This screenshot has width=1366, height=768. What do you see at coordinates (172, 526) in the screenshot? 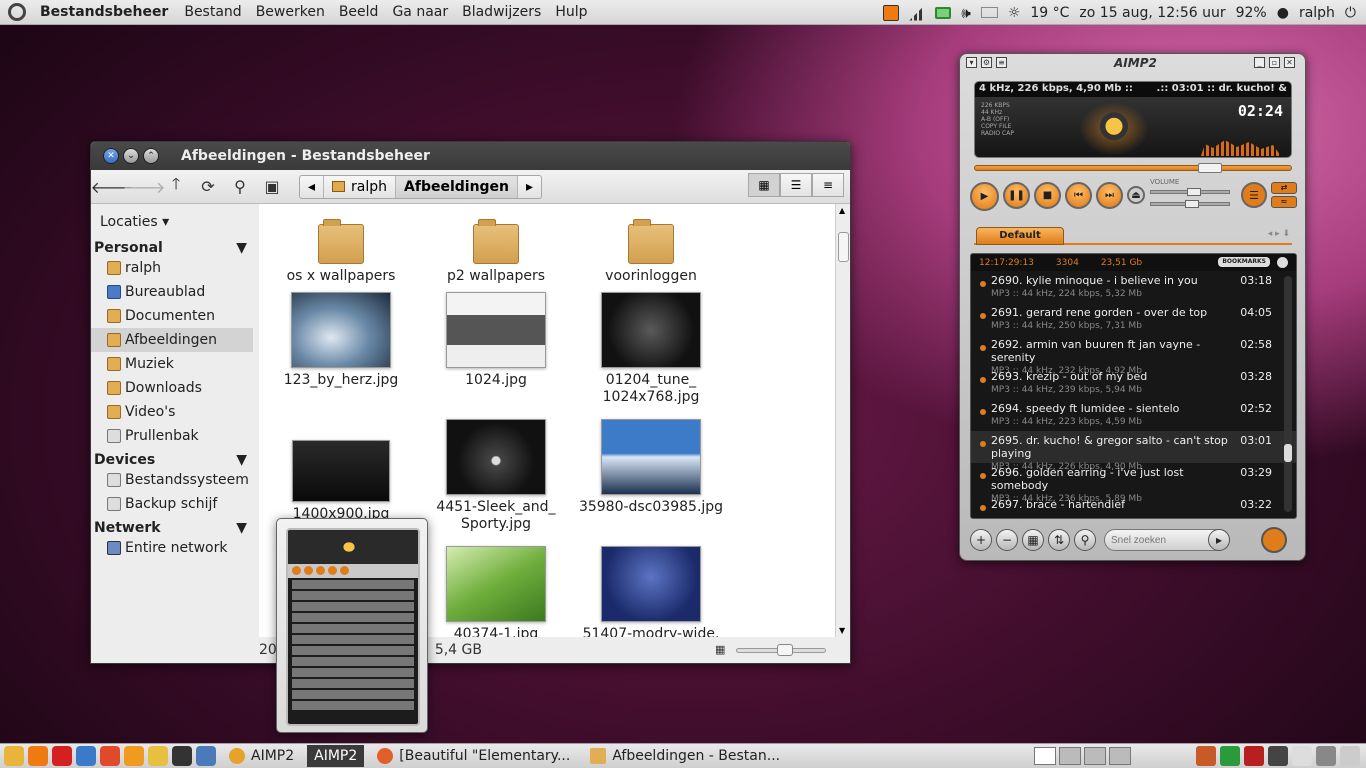
I see `sidebar-section-netwerk: Netwerk ▼` at bounding box center [172, 526].